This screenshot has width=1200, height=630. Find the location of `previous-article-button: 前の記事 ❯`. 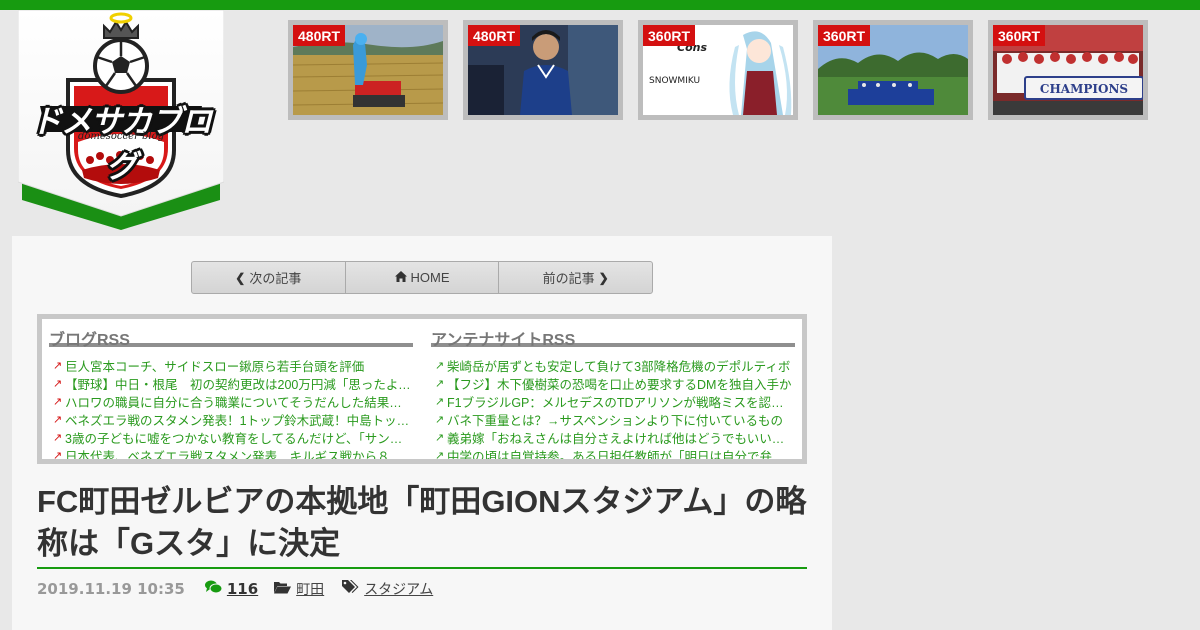

previous-article-button: 前の記事 ❯ is located at coordinates (575, 277).